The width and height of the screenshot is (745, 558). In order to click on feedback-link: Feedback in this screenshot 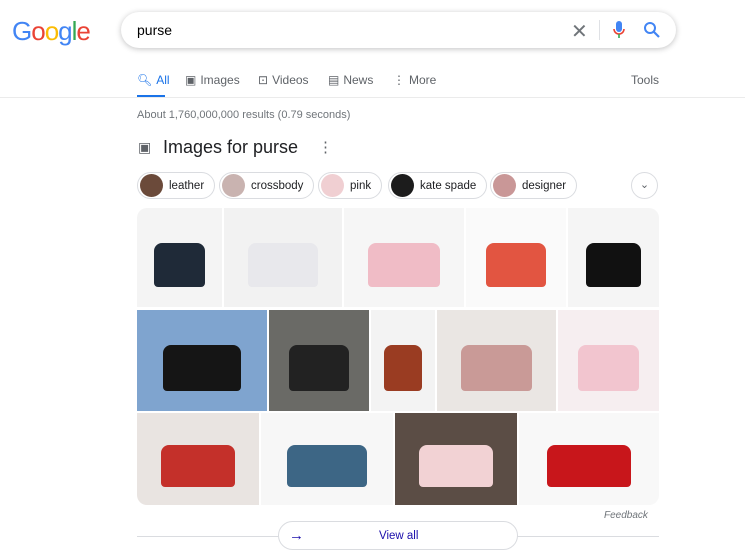, I will do `click(626, 515)`.